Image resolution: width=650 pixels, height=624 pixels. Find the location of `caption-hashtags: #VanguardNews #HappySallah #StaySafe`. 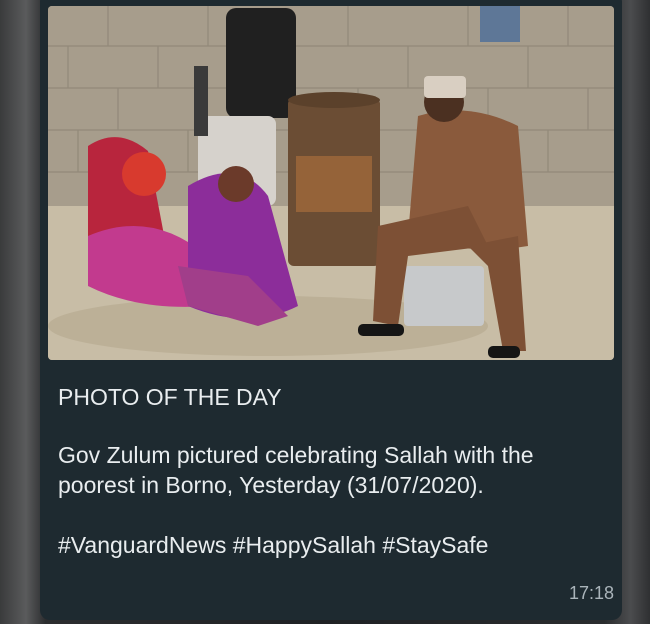

caption-hashtags: #VanguardNews #HappySallah #StaySafe is located at coordinates (273, 545).